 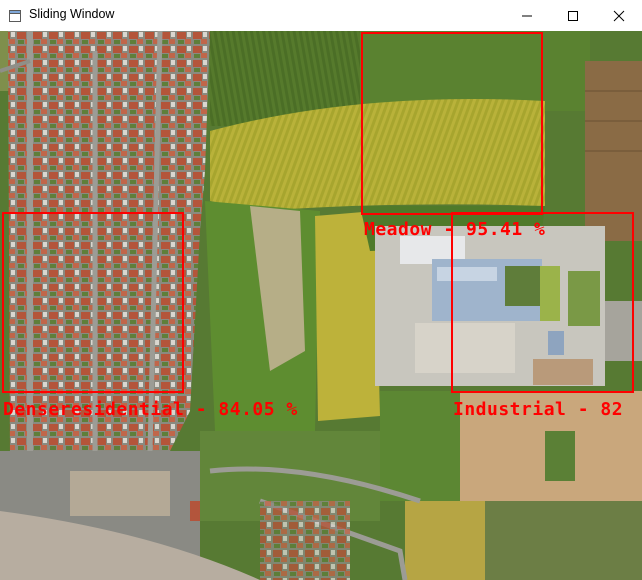 What do you see at coordinates (455, 229) in the screenshot?
I see `detection-label-meadow: Meadow - 95.41 %` at bounding box center [455, 229].